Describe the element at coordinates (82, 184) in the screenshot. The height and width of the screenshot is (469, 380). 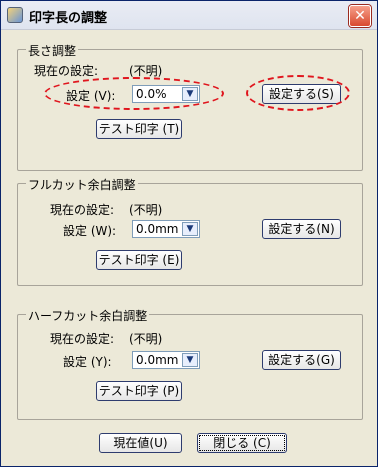
I see `group-title: フルカット余白調整` at that location.